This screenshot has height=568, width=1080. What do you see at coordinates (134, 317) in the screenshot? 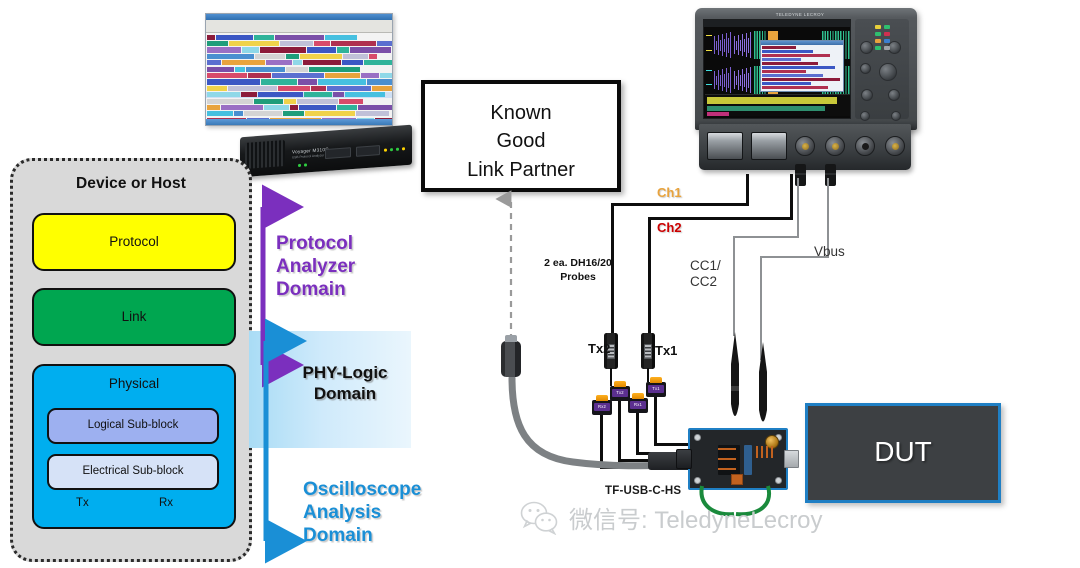
I see `layer-link: Link` at bounding box center [134, 317].